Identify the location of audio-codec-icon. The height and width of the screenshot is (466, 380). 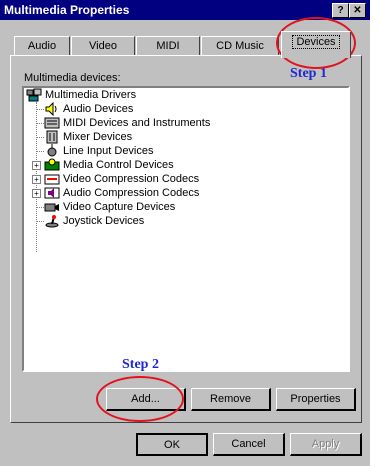
(52, 193).